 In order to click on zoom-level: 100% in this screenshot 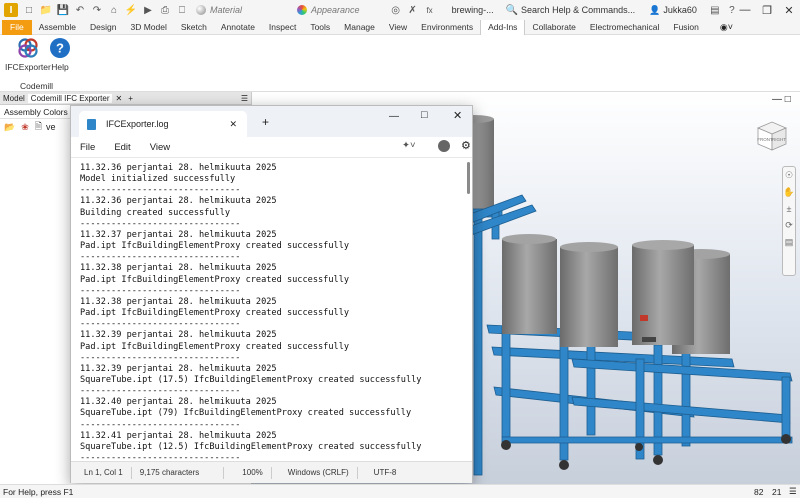, I will do `click(252, 472)`.